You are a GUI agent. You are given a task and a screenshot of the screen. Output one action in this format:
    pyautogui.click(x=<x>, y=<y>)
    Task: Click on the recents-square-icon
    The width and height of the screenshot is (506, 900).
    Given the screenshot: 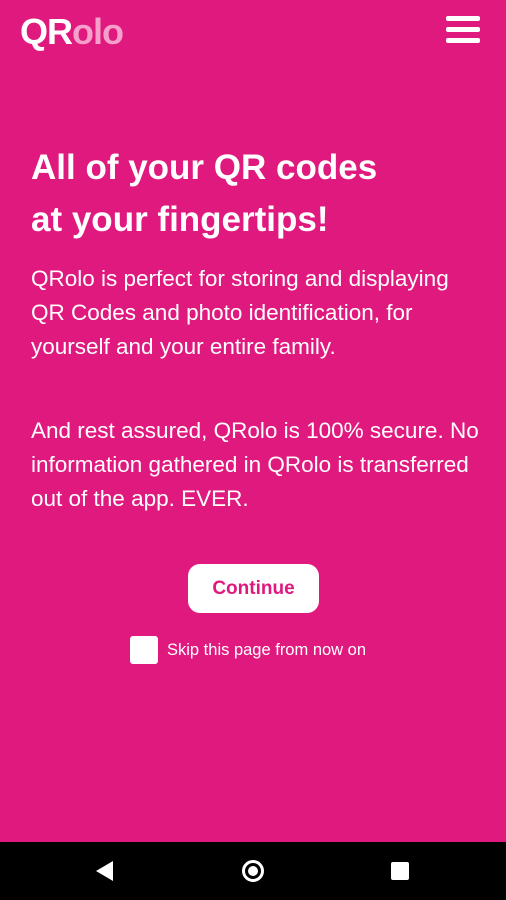 What is the action you would take?
    pyautogui.click(x=400, y=871)
    